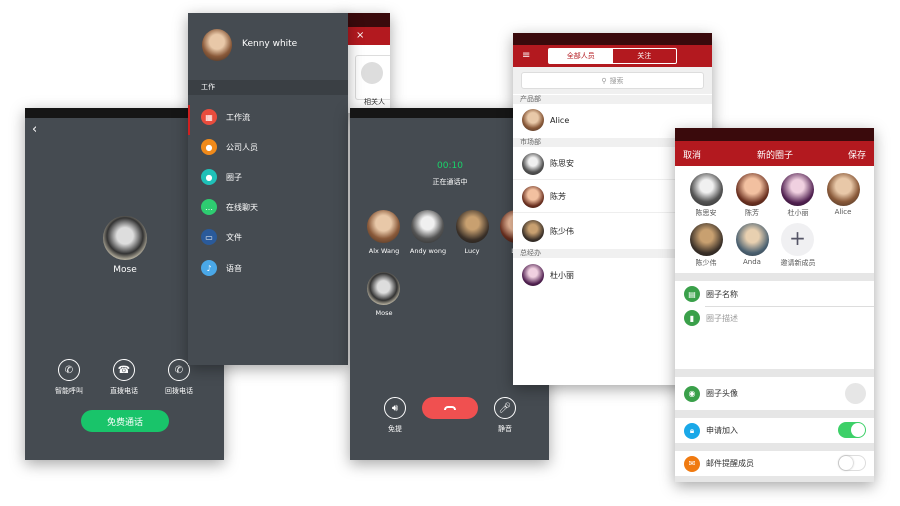 This screenshot has width=900, height=506. What do you see at coordinates (752, 262) in the screenshot?
I see `member-name: Anda` at bounding box center [752, 262].